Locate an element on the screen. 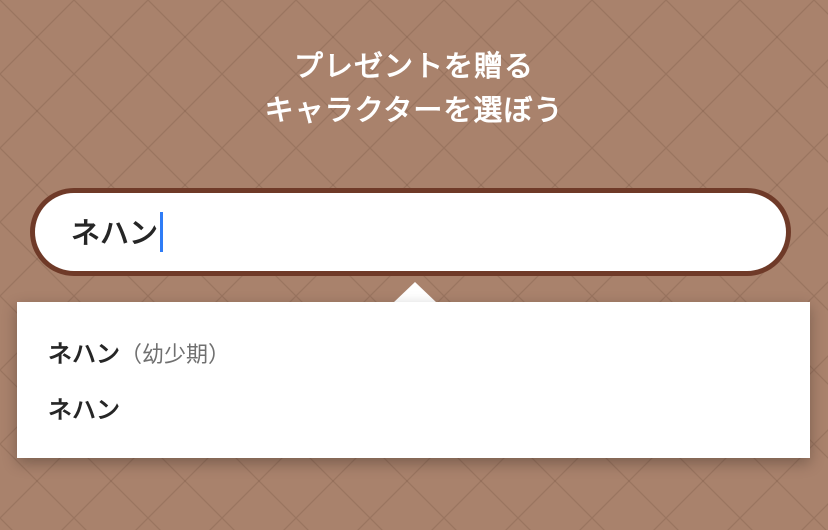  dropdown-pointer is located at coordinates (415, 292).